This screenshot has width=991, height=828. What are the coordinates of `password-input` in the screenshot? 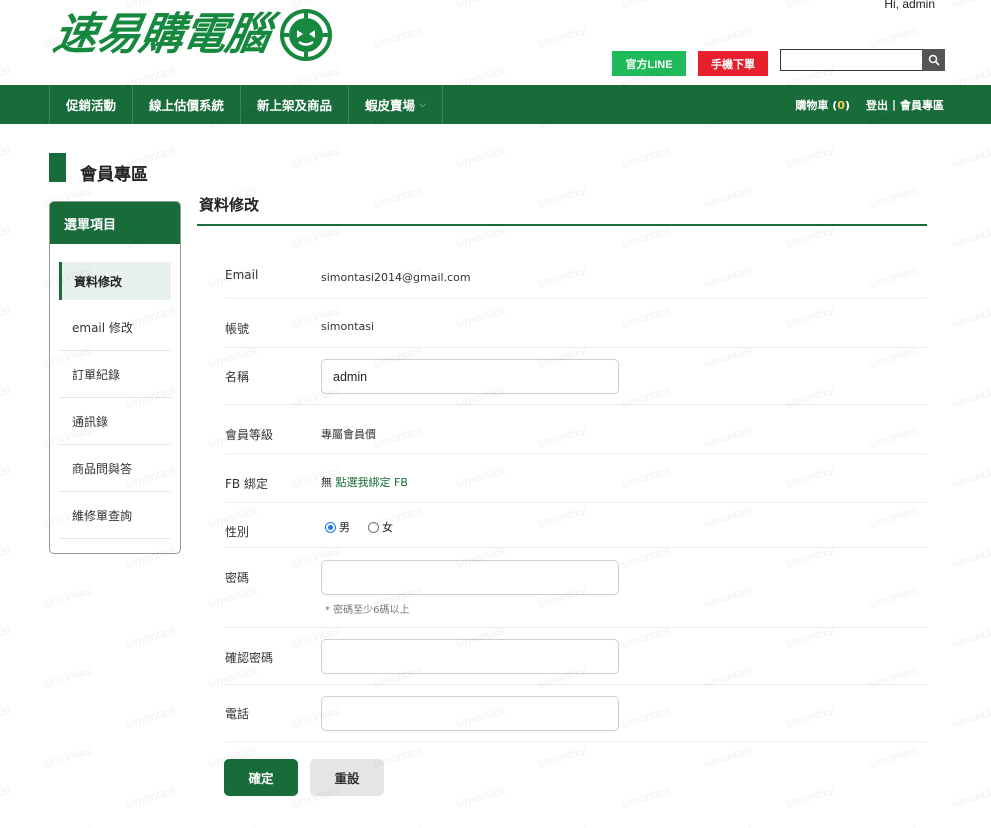 It's located at (470, 577).